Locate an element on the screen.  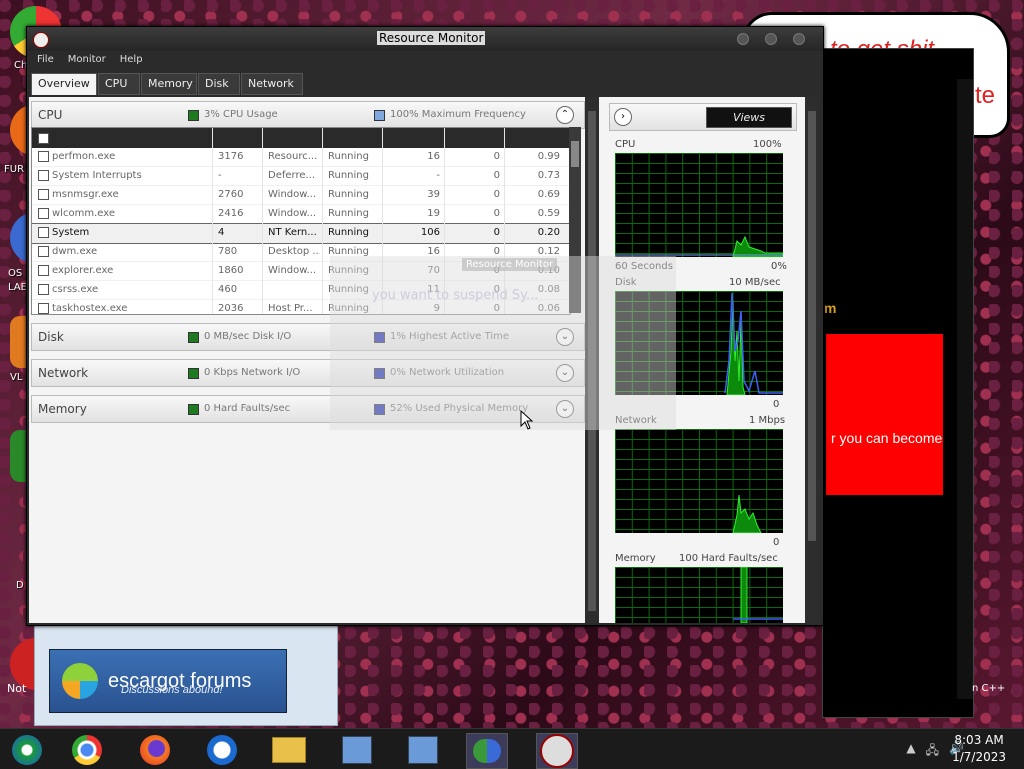
minimize-icon is located at coordinates (743, 39).